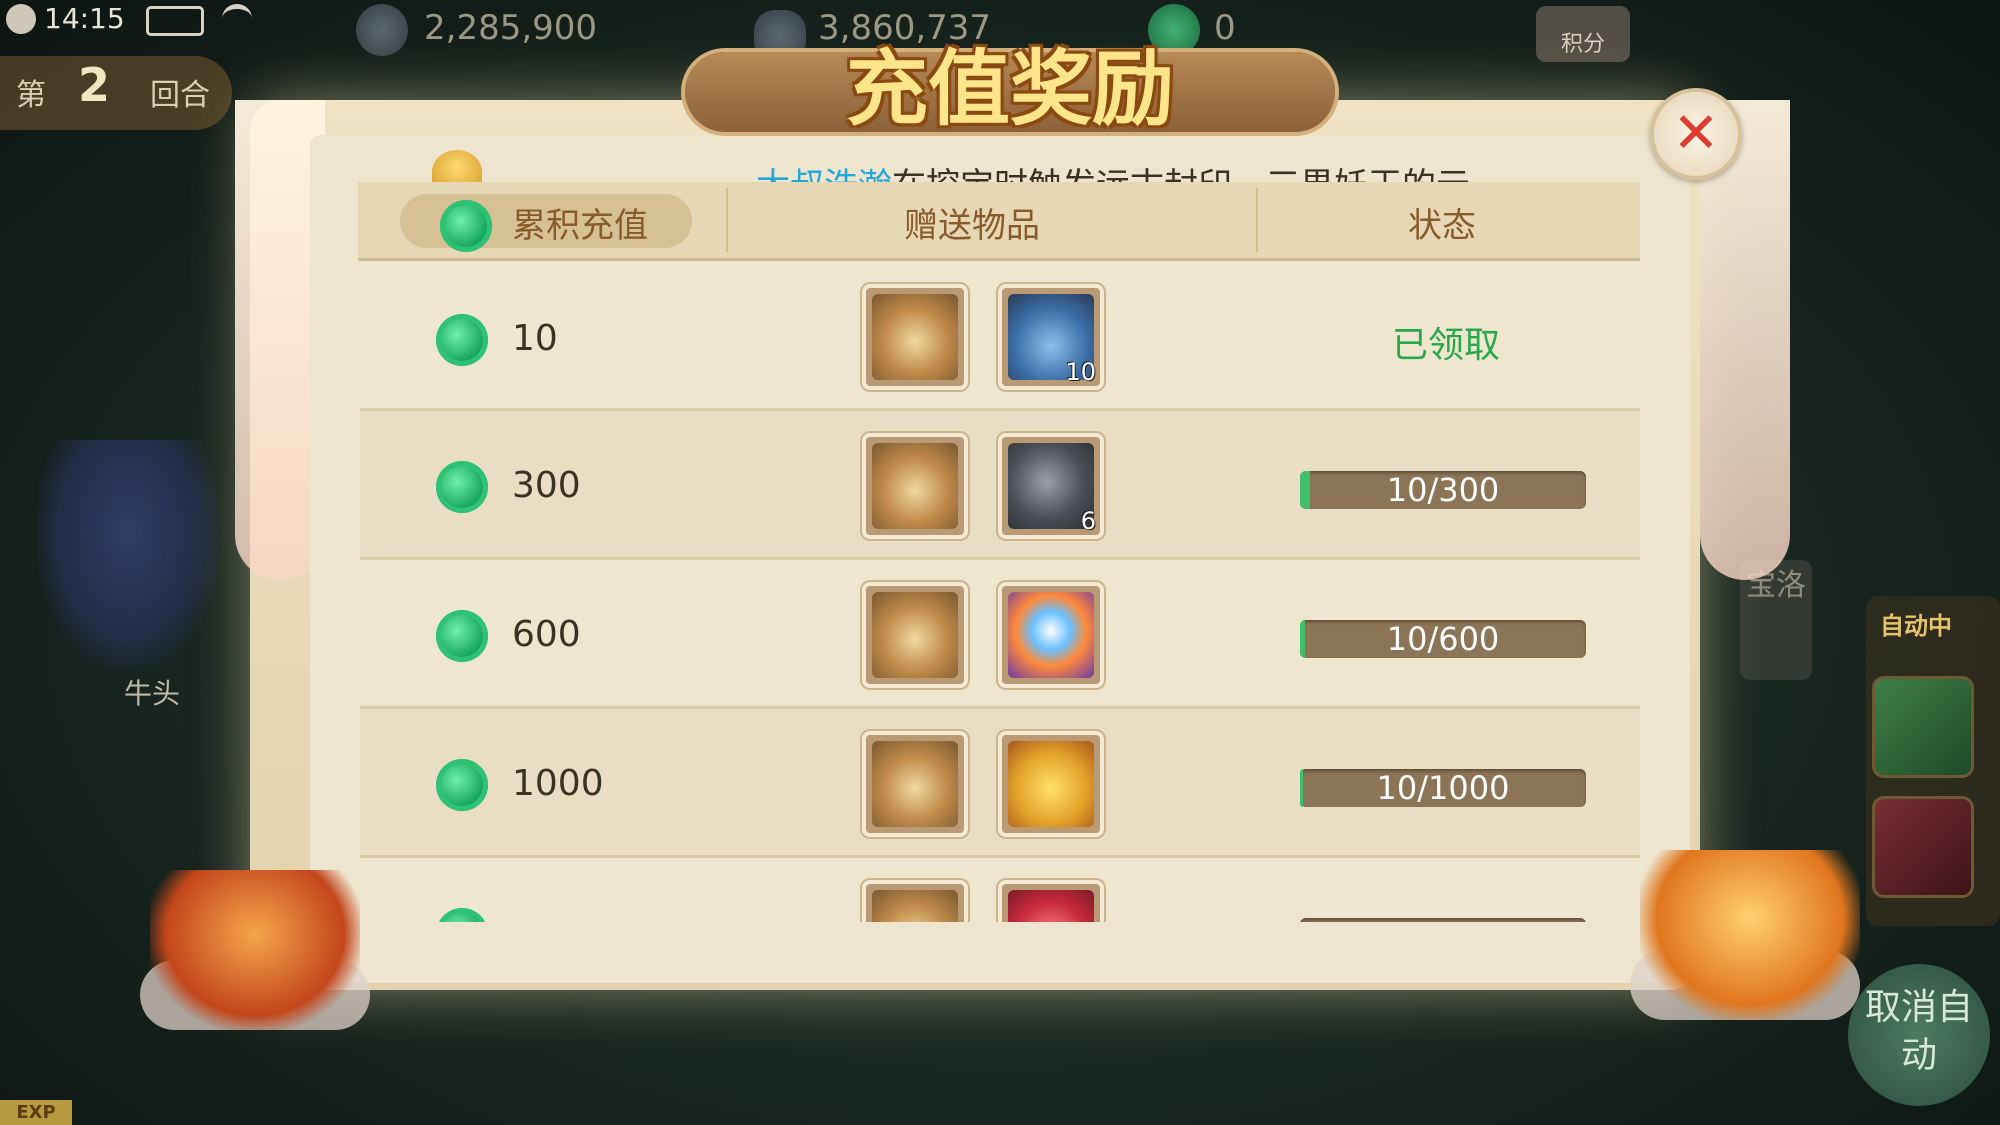 The image size is (2000, 1125). I want to click on recharge-amount: 10, so click(535, 338).